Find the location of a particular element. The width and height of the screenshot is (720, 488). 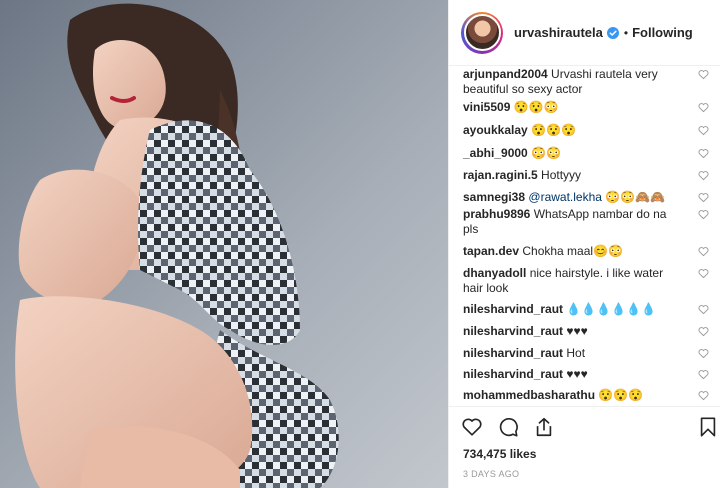

comment-item: samnegi38 @rawat.lekha 😳😳🙈🙈 is located at coordinates (587, 197).